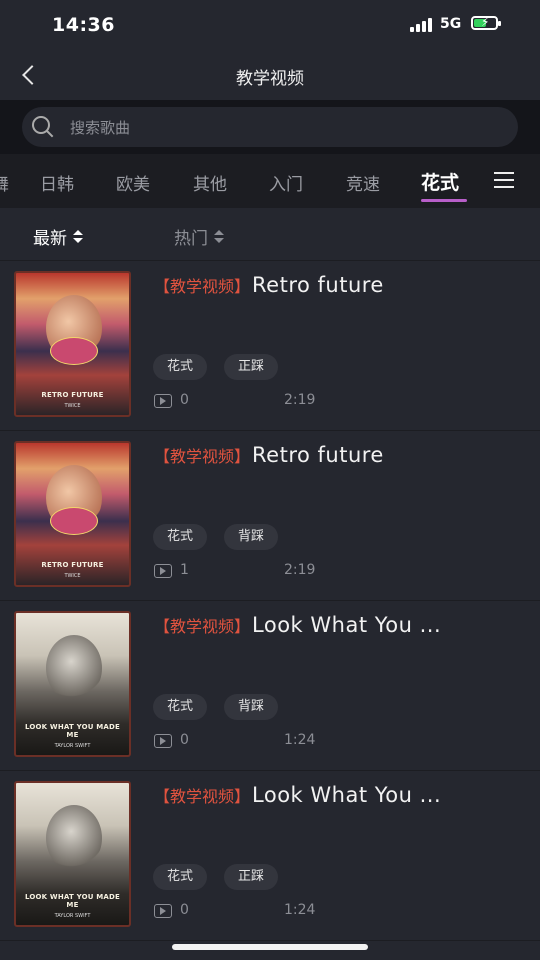 The height and width of the screenshot is (960, 540). What do you see at coordinates (100, 128) in the screenshot?
I see `search-placeholder: 搜索歌曲` at bounding box center [100, 128].